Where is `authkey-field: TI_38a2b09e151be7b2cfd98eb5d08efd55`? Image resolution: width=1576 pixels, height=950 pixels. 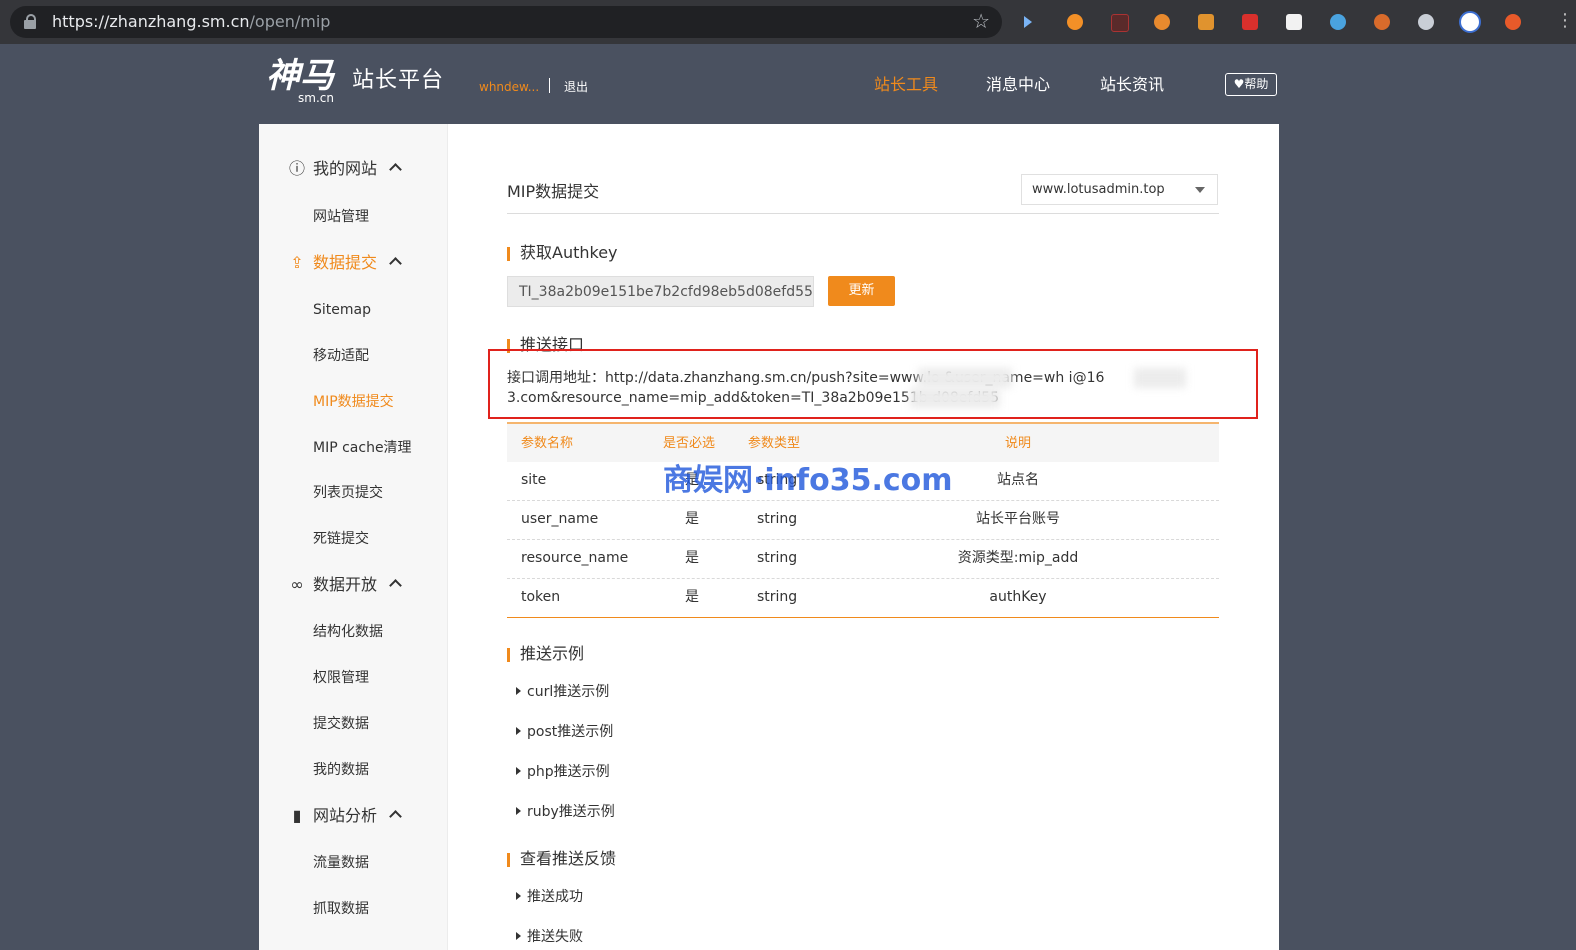
authkey-field: TI_38a2b09e151be7b2cfd98eb5d08efd55 is located at coordinates (660, 291).